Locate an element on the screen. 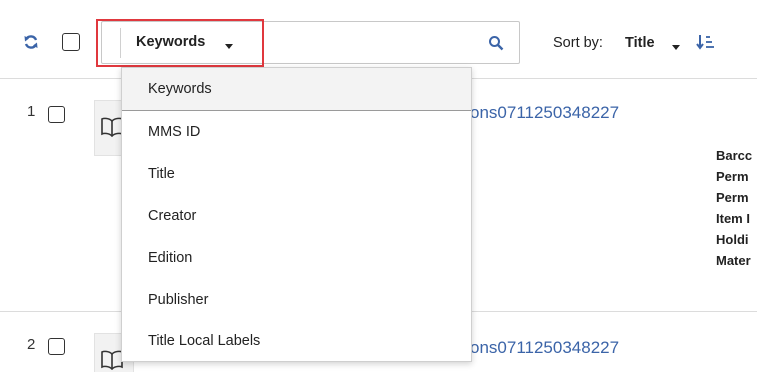 The height and width of the screenshot is (375, 757). refresh-icon is located at coordinates (31, 42).